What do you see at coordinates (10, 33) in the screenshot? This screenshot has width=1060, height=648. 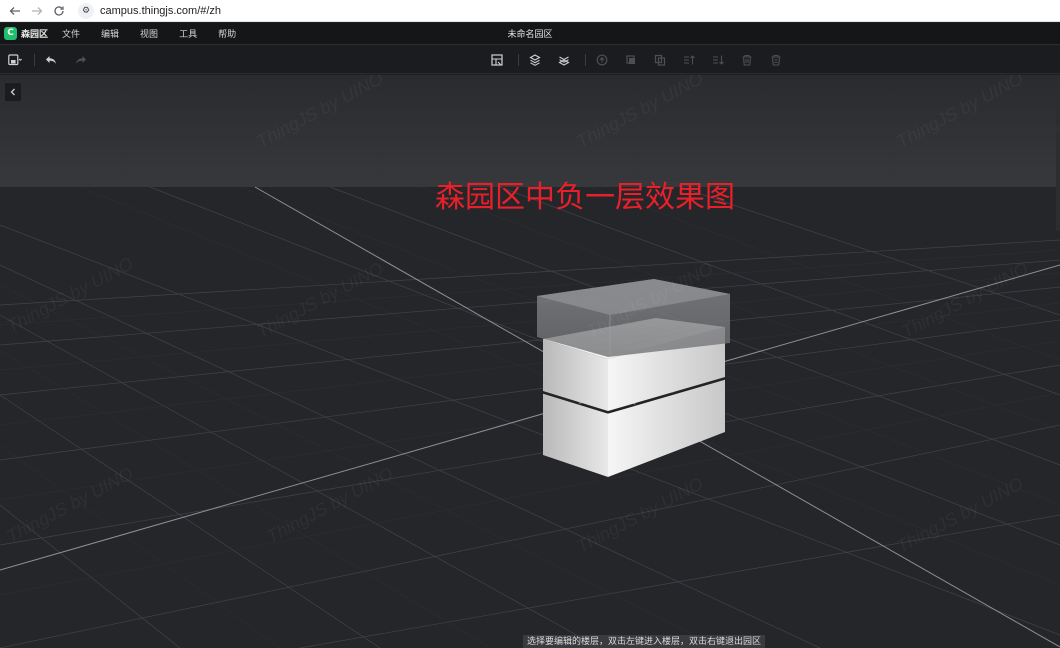 I see `brand-logo-icon: C` at bounding box center [10, 33].